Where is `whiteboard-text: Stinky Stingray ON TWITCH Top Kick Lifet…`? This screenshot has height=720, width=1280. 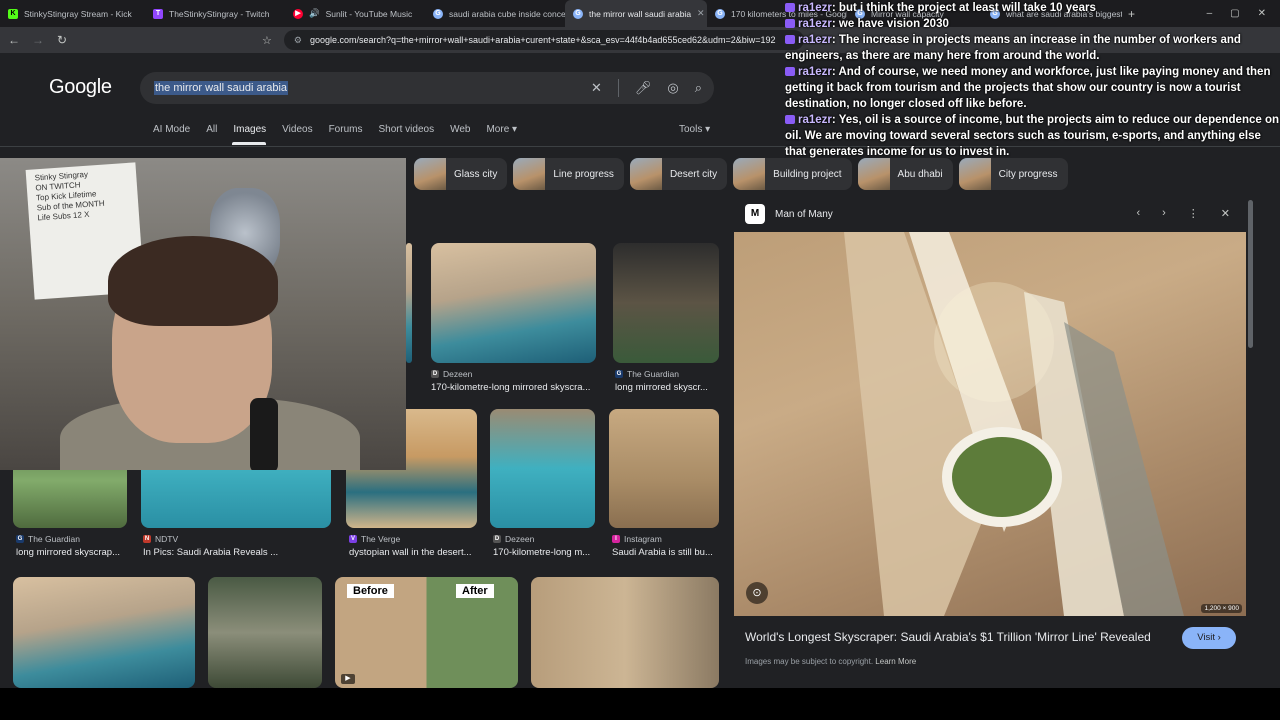
whiteboard-text: Stinky Stingray ON TWITCH Top Kick Lifet… is located at coordinates (69, 196).